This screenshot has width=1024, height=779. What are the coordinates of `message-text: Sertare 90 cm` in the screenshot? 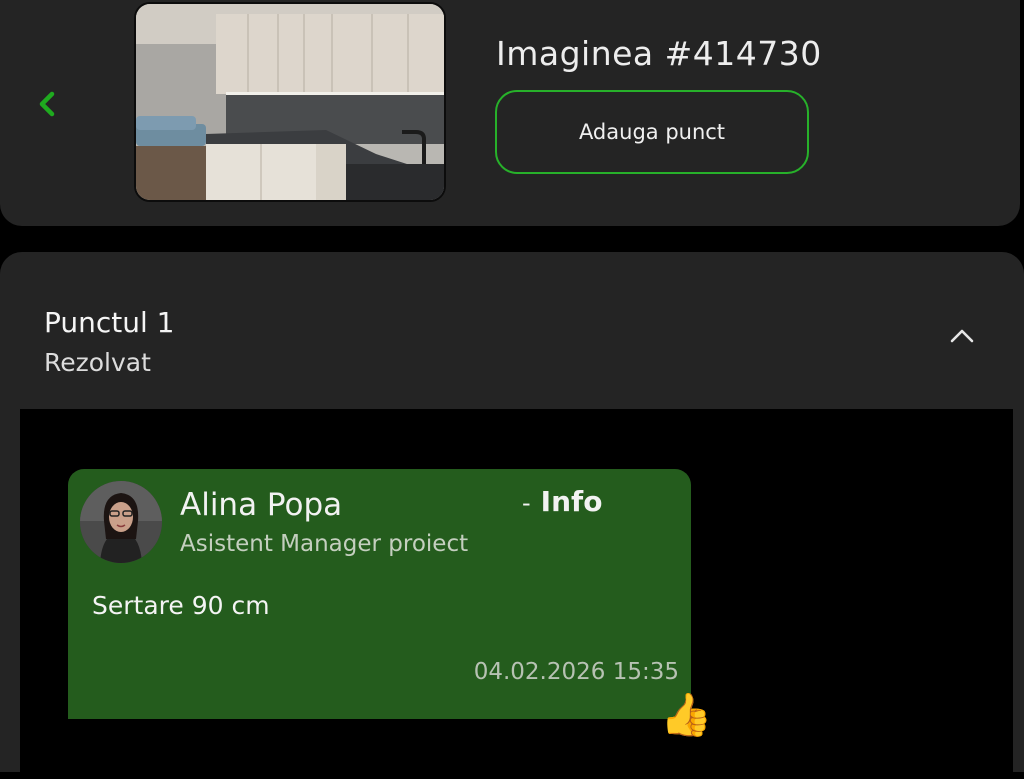 It's located at (181, 605).